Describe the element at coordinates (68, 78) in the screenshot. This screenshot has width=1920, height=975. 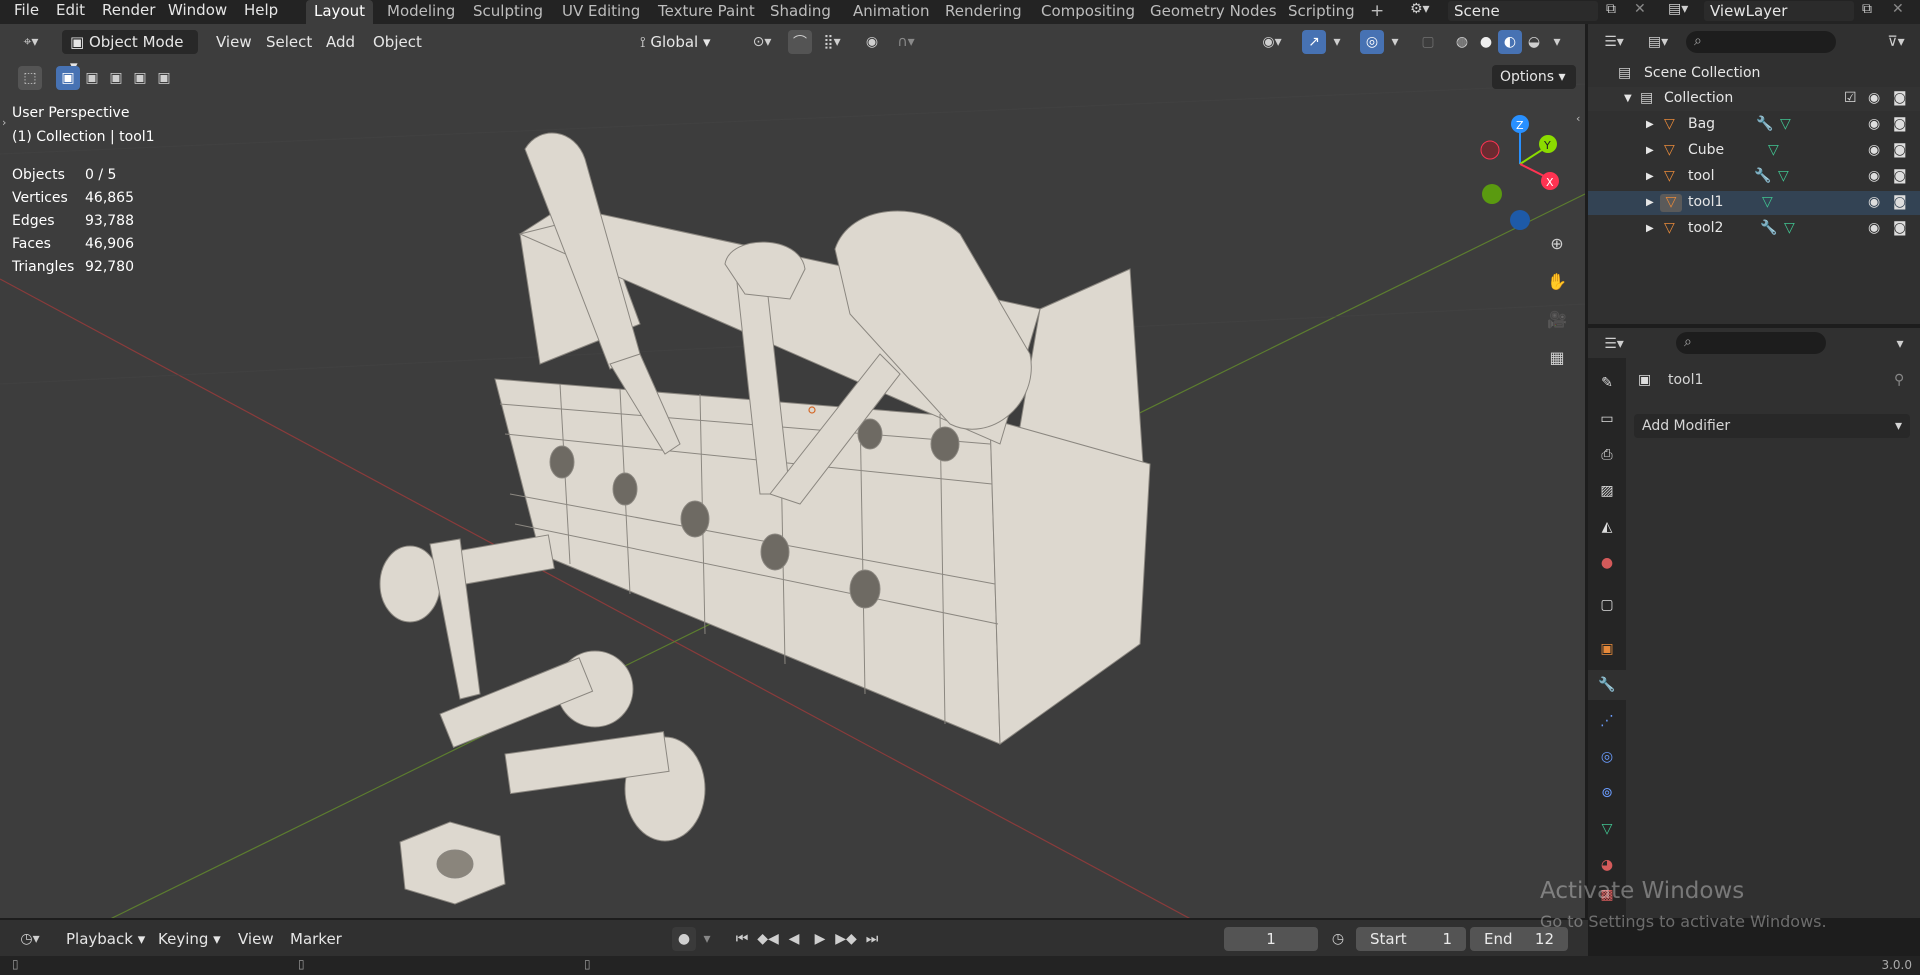
I see `select-mode-new-icon: ▣` at that location.